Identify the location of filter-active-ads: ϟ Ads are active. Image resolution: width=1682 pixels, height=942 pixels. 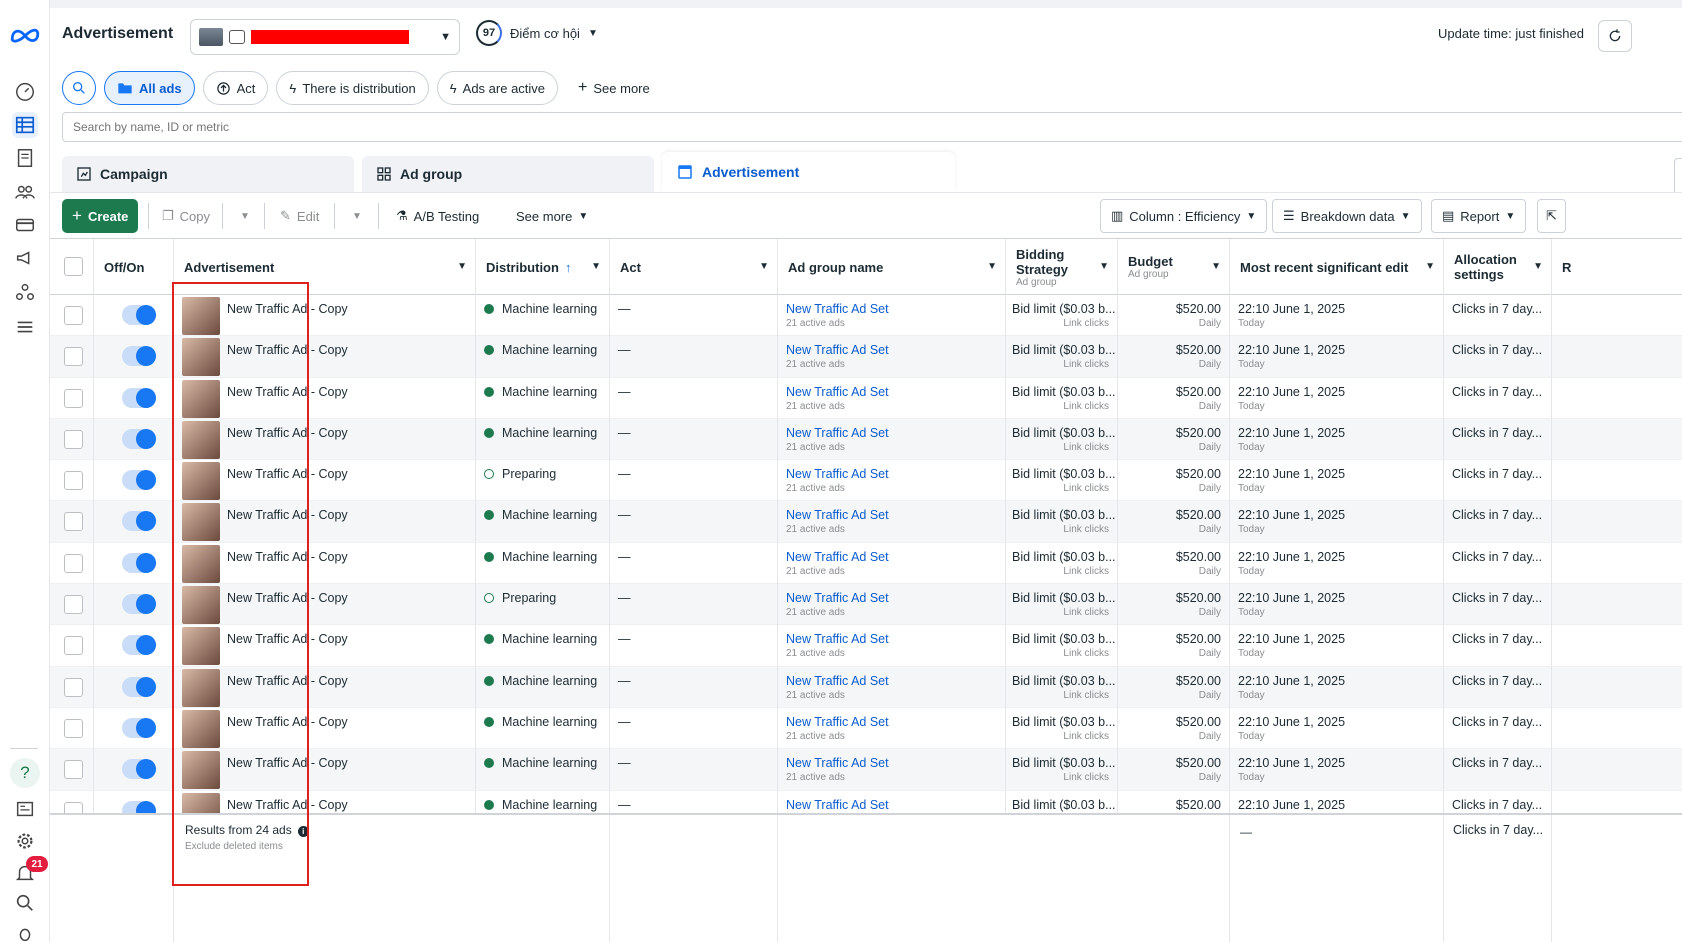
(497, 88).